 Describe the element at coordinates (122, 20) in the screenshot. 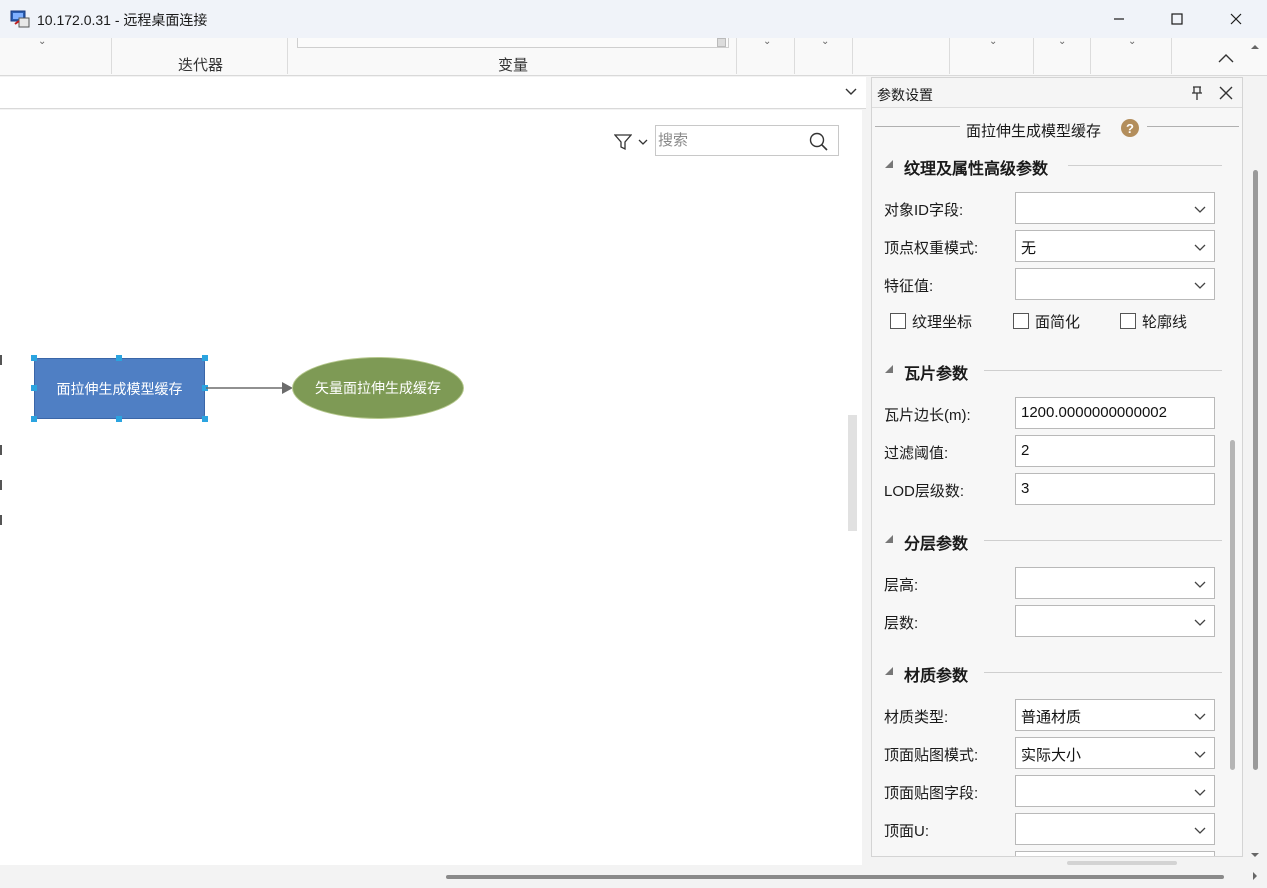

I see `window-title: 10.172.0.31 - 远程桌面连接` at that location.